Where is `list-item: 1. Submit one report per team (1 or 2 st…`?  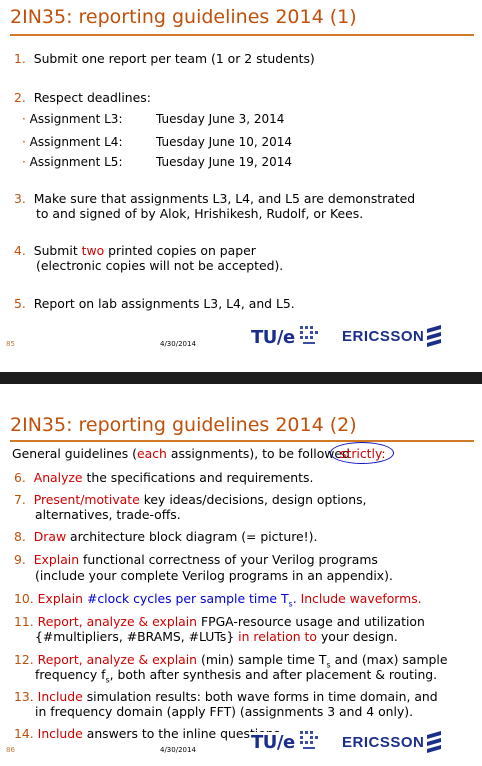 list-item: 1. Submit one report per team (1 or 2 st… is located at coordinates (164, 58).